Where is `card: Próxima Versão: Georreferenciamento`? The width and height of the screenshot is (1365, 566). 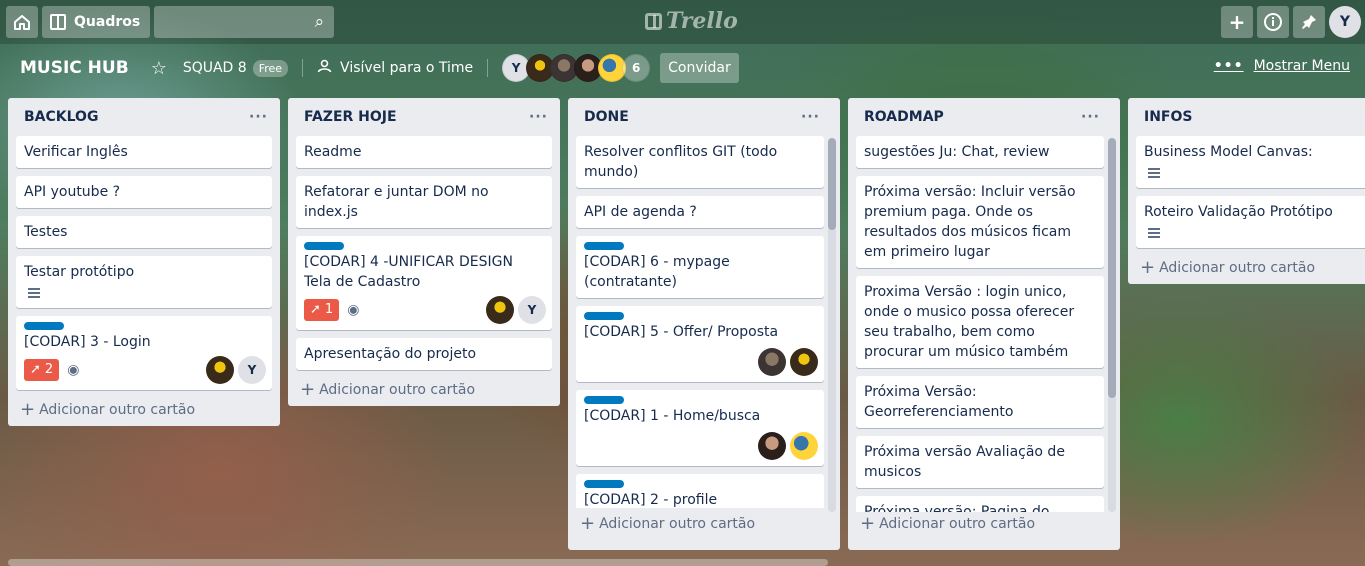 card: Próxima Versão: Georreferenciamento is located at coordinates (980, 402).